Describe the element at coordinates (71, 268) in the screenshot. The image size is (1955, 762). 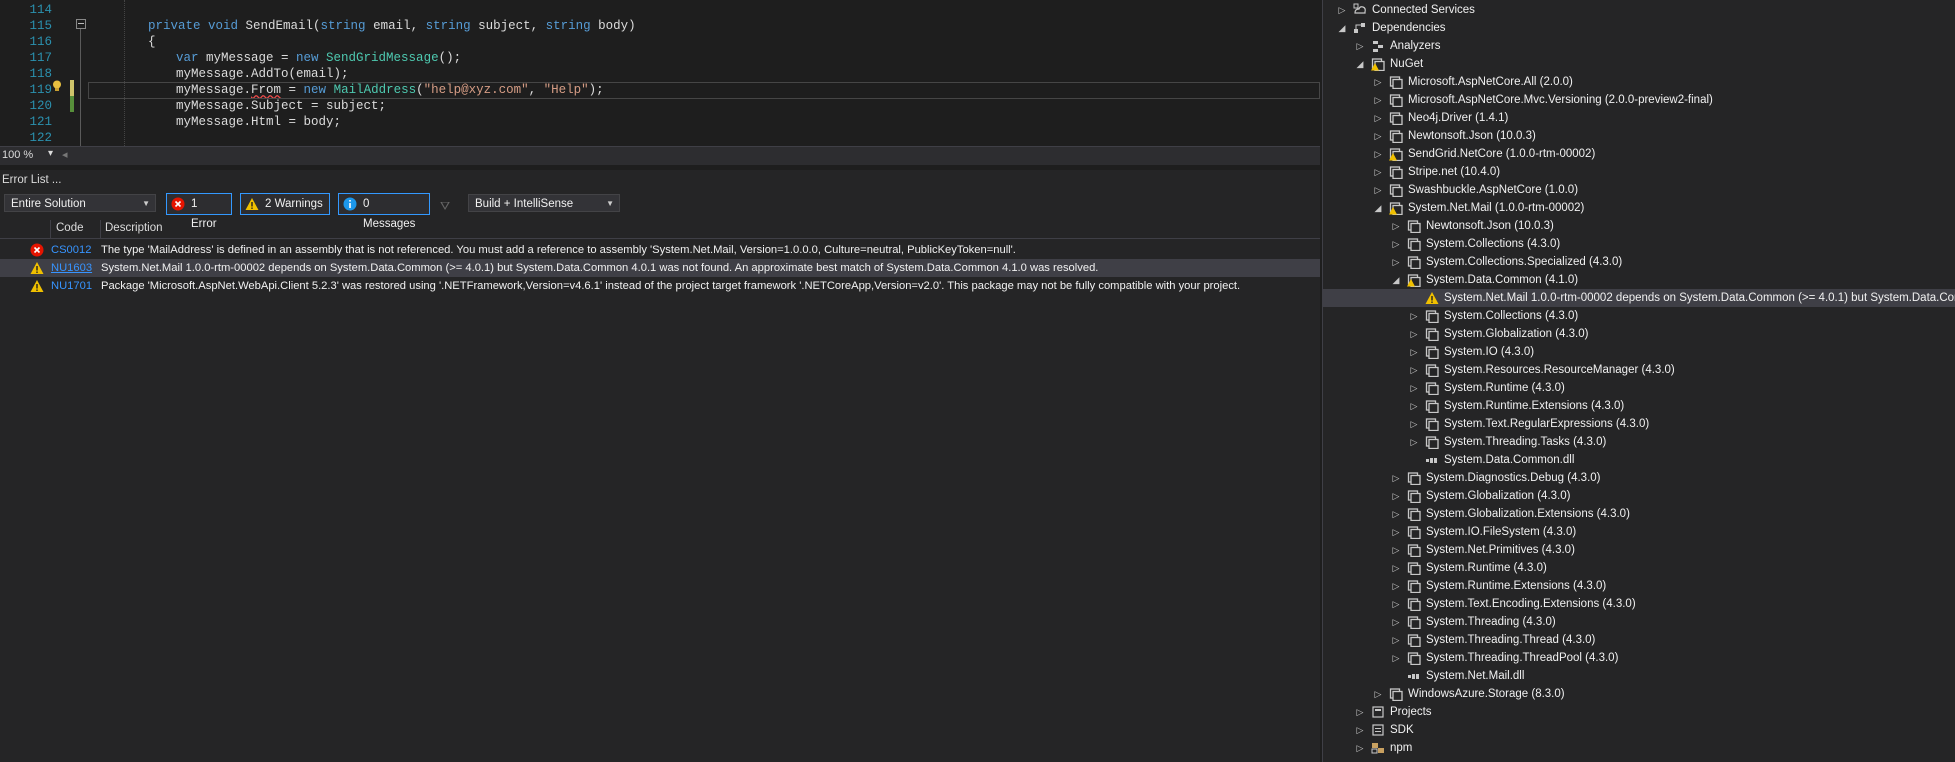
I see `error-code-link: NU1603` at that location.